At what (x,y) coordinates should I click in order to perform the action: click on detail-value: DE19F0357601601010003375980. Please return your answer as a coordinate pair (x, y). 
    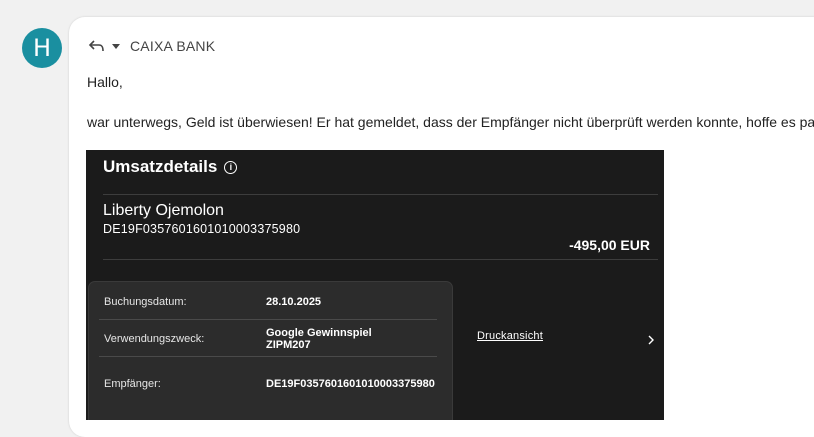
    Looking at the image, I should click on (350, 384).